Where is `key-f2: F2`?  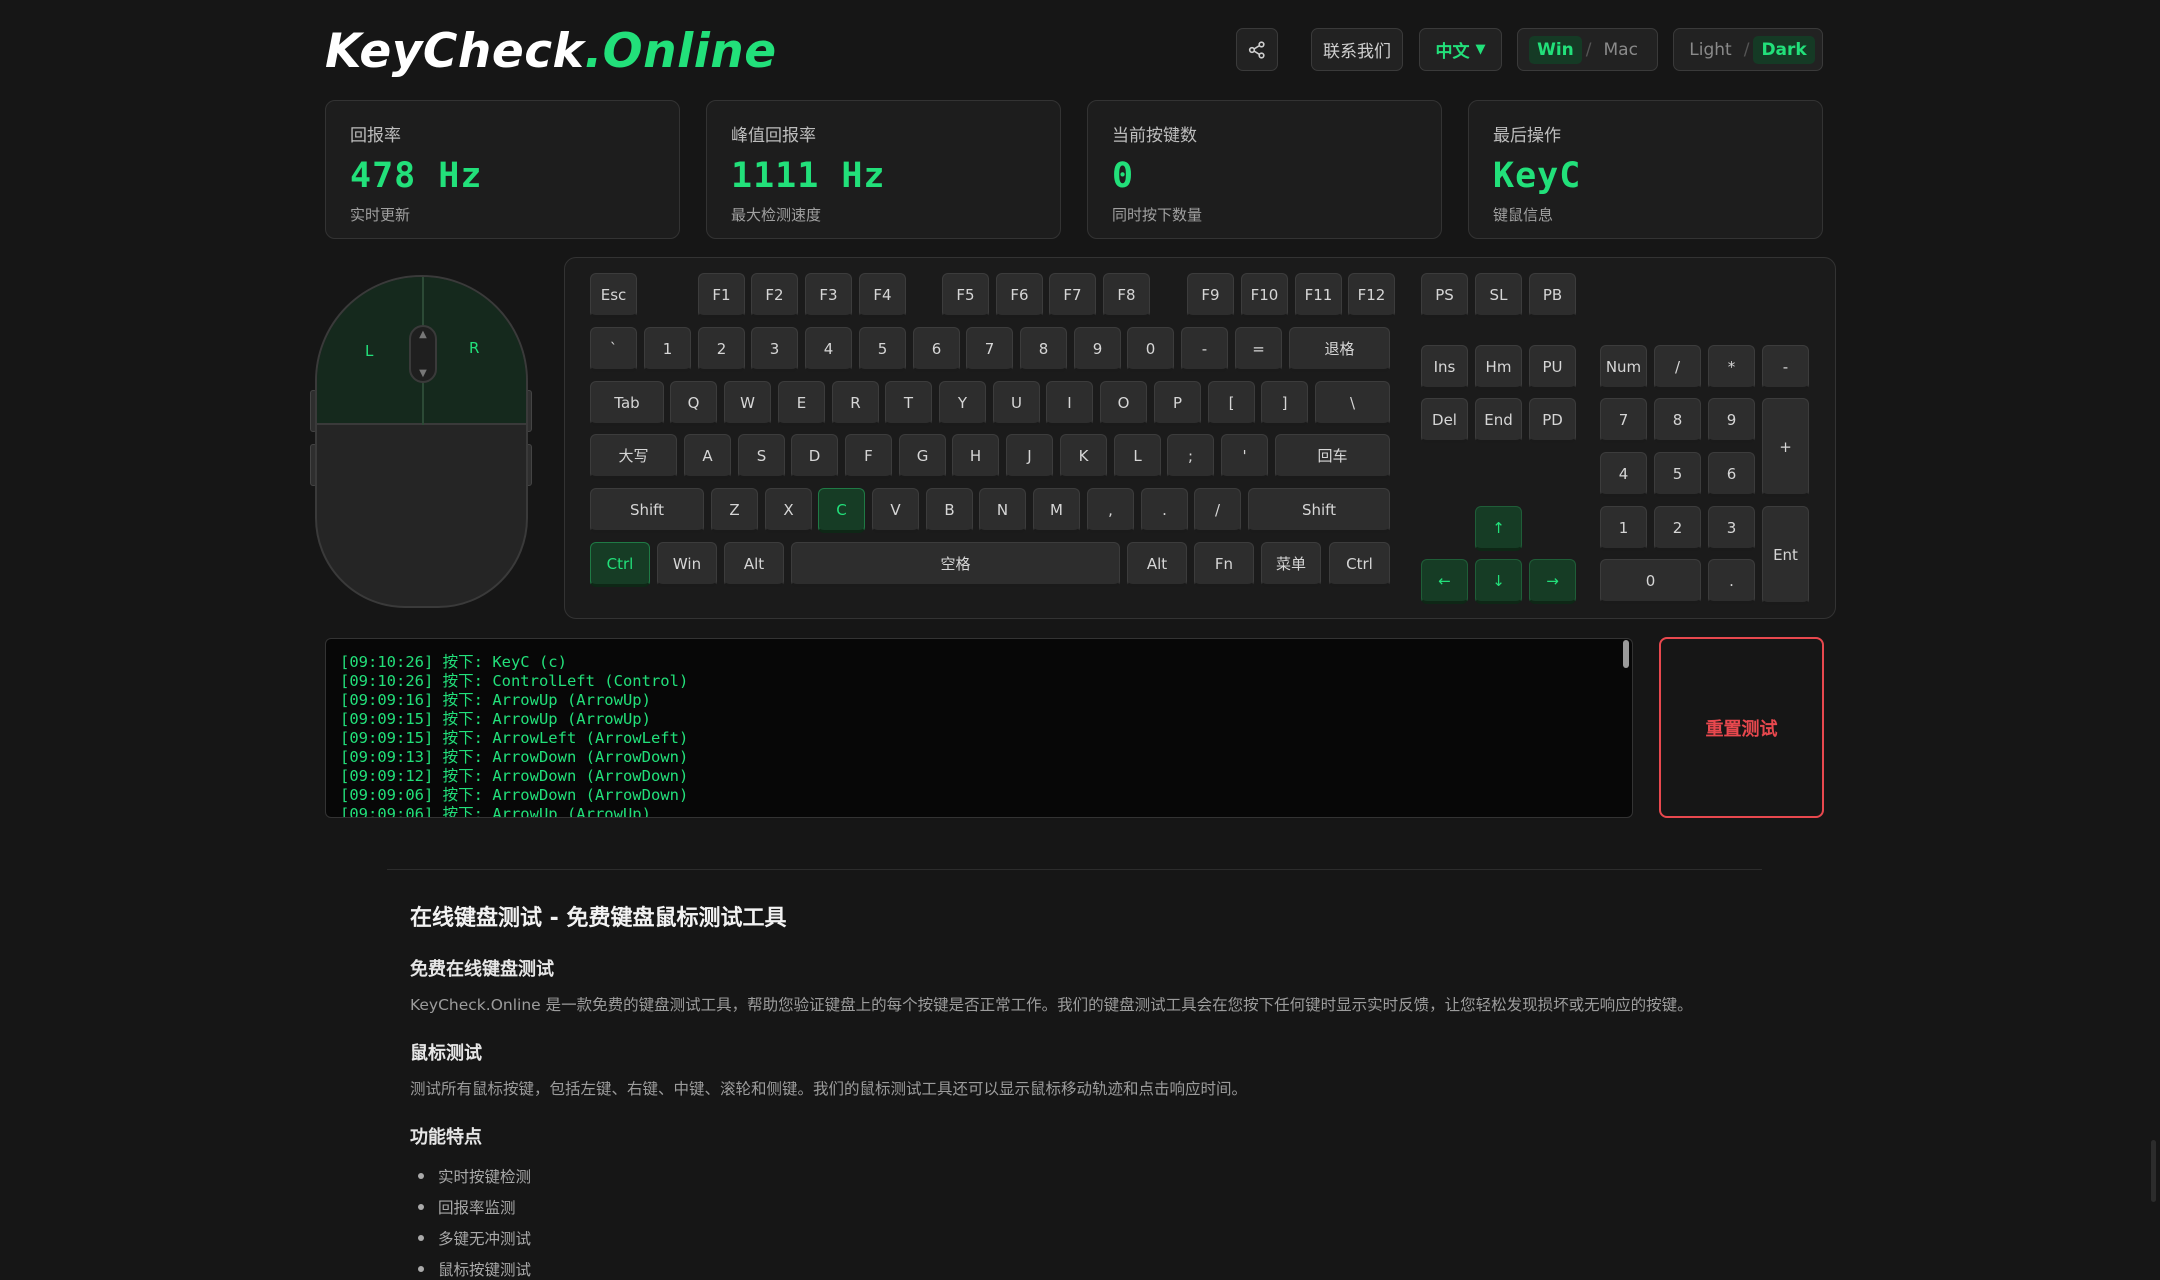 key-f2: F2 is located at coordinates (774, 295).